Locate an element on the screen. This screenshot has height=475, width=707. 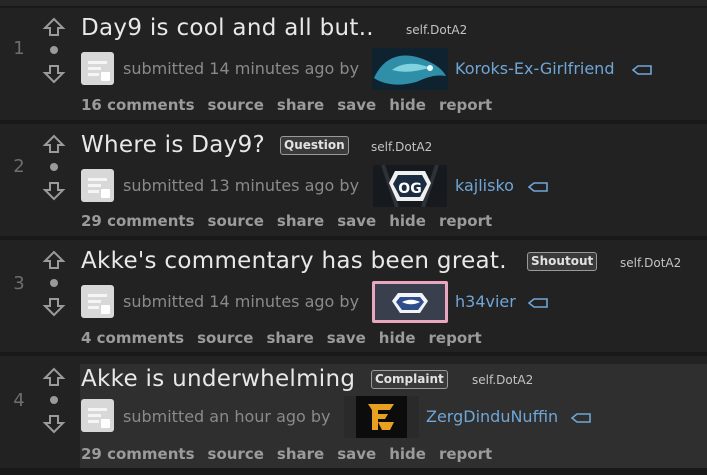
post-rank: 2 is located at coordinates (19, 166).